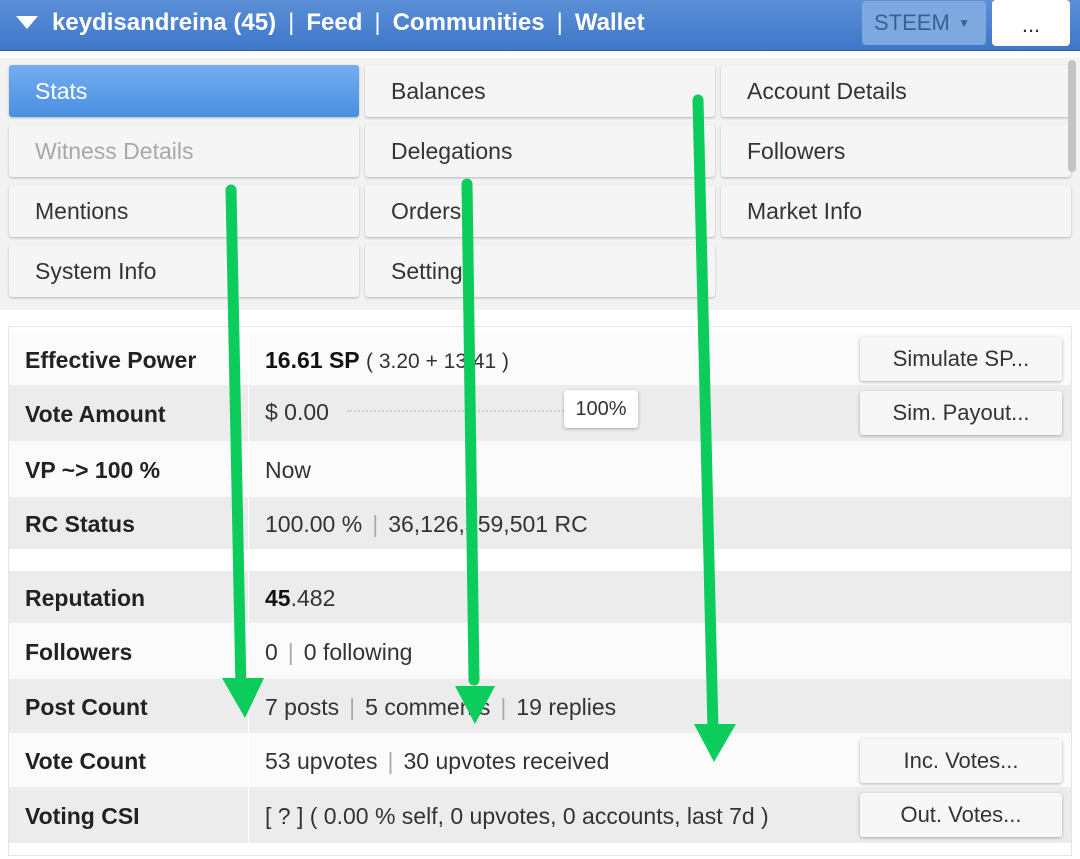 This screenshot has height=859, width=1080. What do you see at coordinates (540, 151) in the screenshot?
I see `tab-delegations: Delegations` at bounding box center [540, 151].